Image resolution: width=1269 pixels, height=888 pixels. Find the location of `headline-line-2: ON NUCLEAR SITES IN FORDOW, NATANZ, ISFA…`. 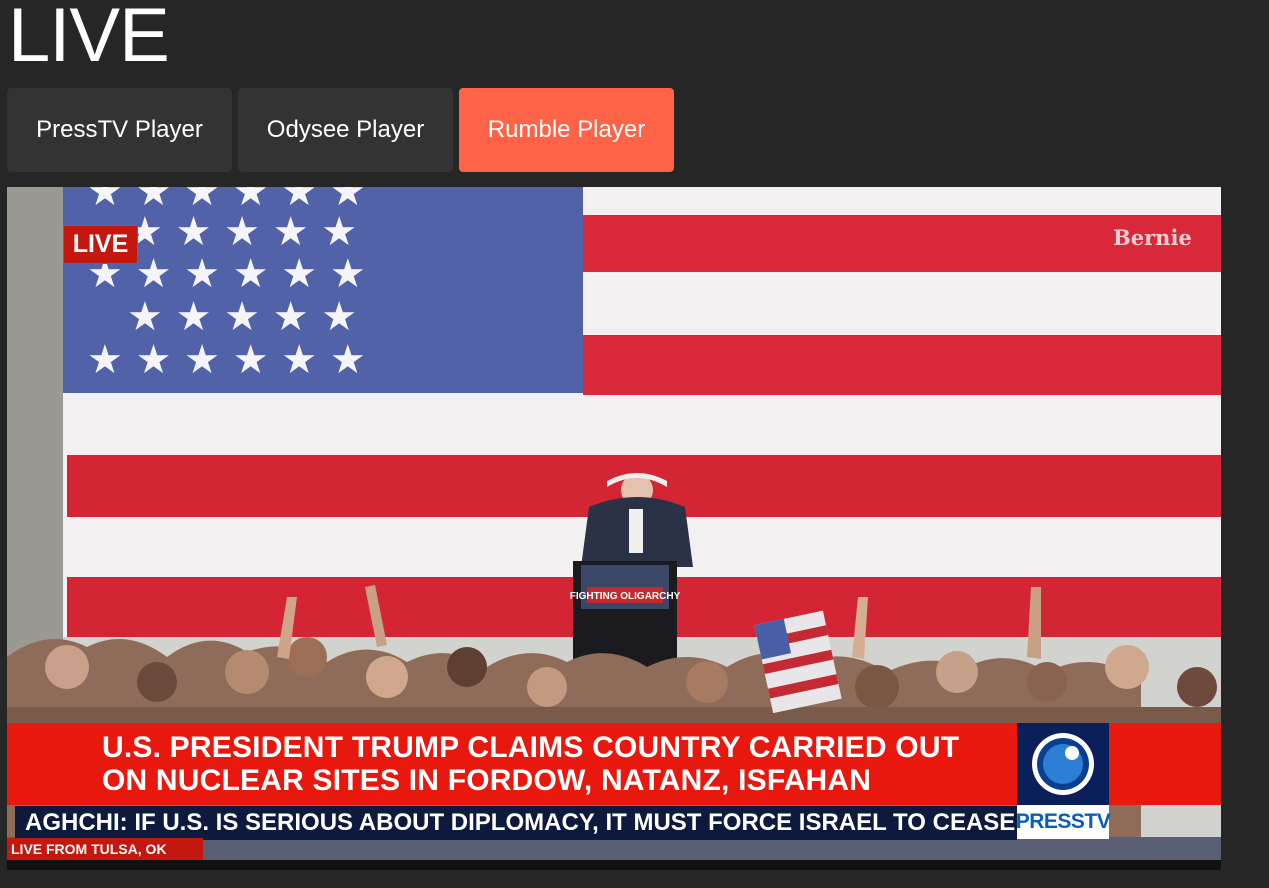

headline-line-2: ON NUCLEAR SITES IN FORDOW, NATANZ, ISFA… is located at coordinates (487, 780).